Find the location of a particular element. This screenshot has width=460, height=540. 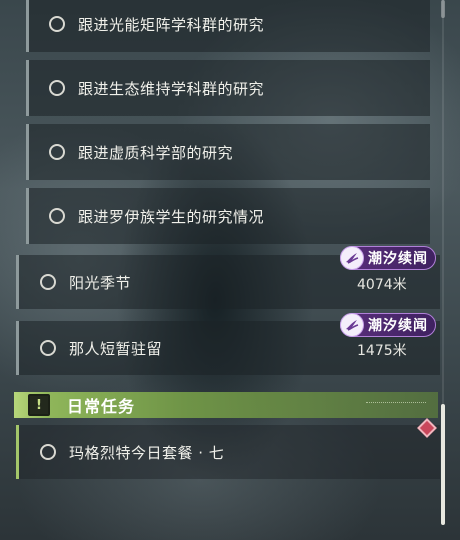

quest-item-daily: 玛格烈特今日套餐 · 七 is located at coordinates (228, 452).